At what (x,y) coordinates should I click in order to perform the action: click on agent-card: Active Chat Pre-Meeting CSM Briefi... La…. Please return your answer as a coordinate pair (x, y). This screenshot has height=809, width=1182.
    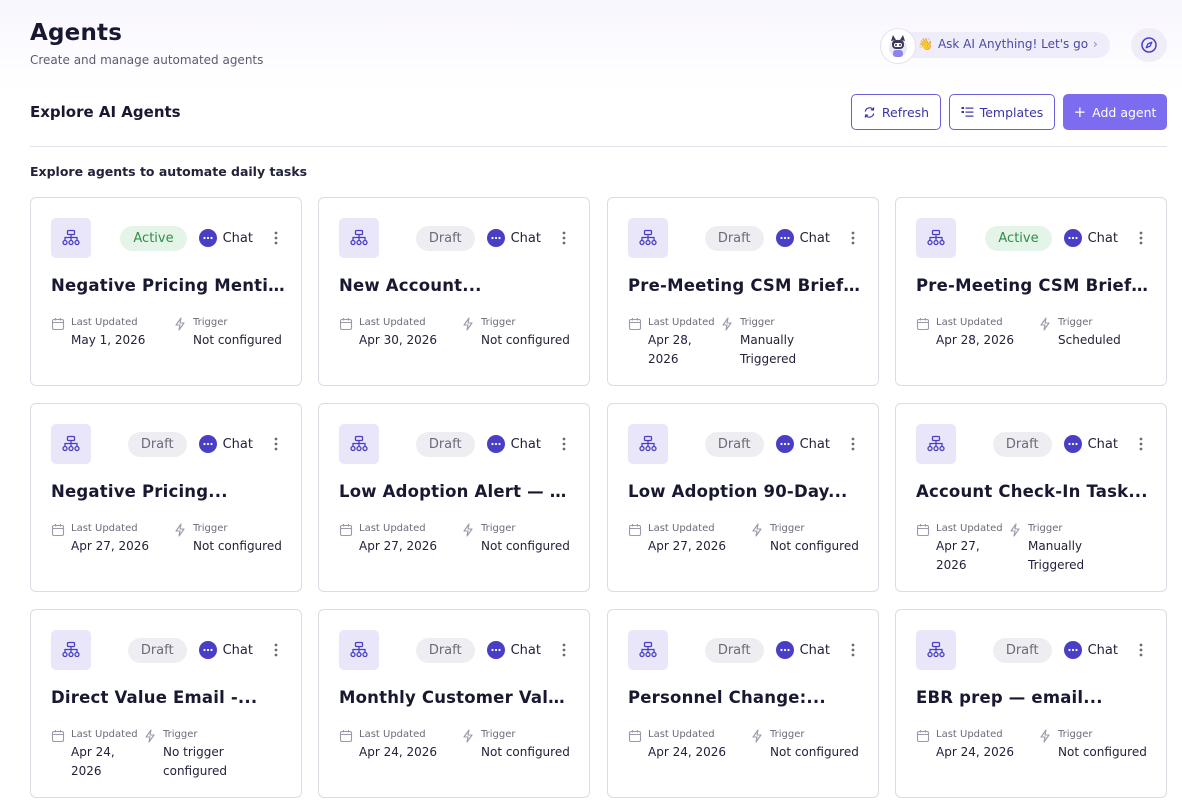
    Looking at the image, I should click on (1031, 291).